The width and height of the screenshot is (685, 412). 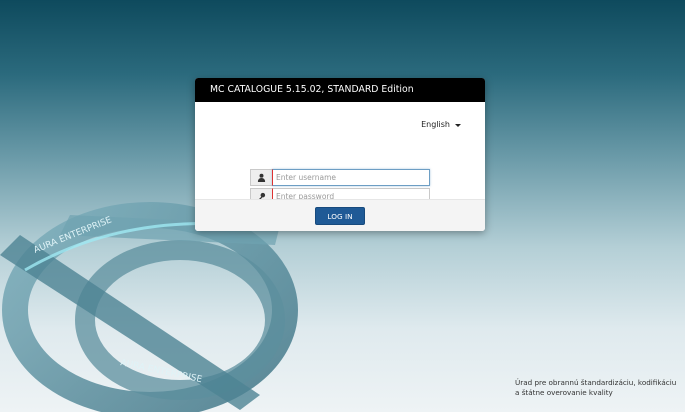 I want to click on user-icon, so click(x=261, y=177).